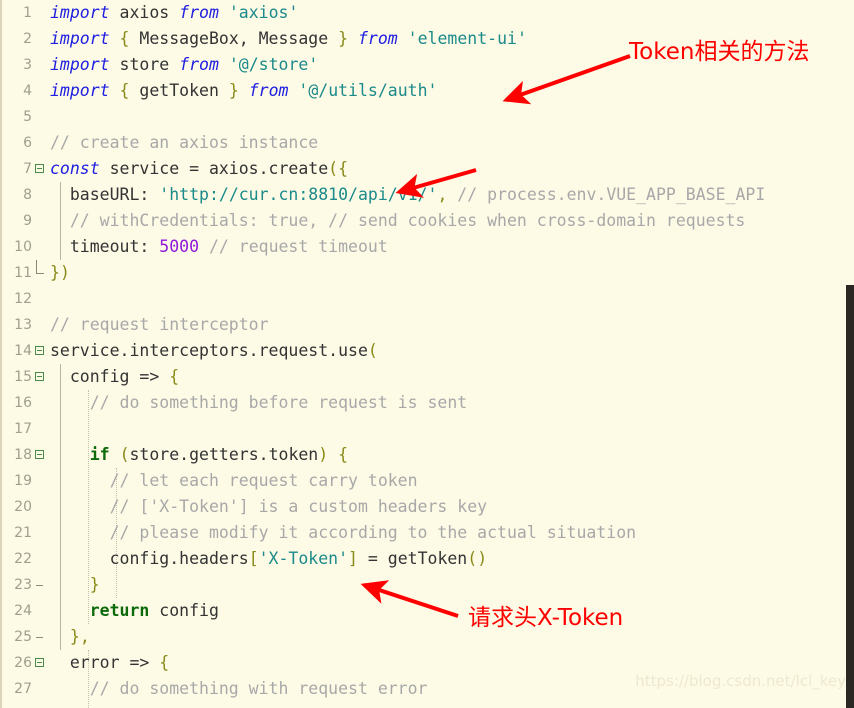 Image resolution: width=854 pixels, height=708 pixels. Describe the element at coordinates (184, 64) in the screenshot. I see `line-content: import store from '@/store'` at that location.